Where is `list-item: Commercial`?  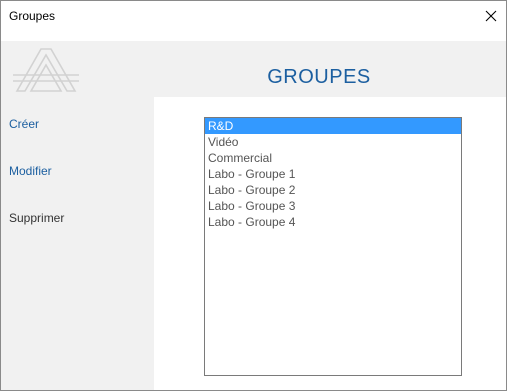 list-item: Commercial is located at coordinates (333, 158).